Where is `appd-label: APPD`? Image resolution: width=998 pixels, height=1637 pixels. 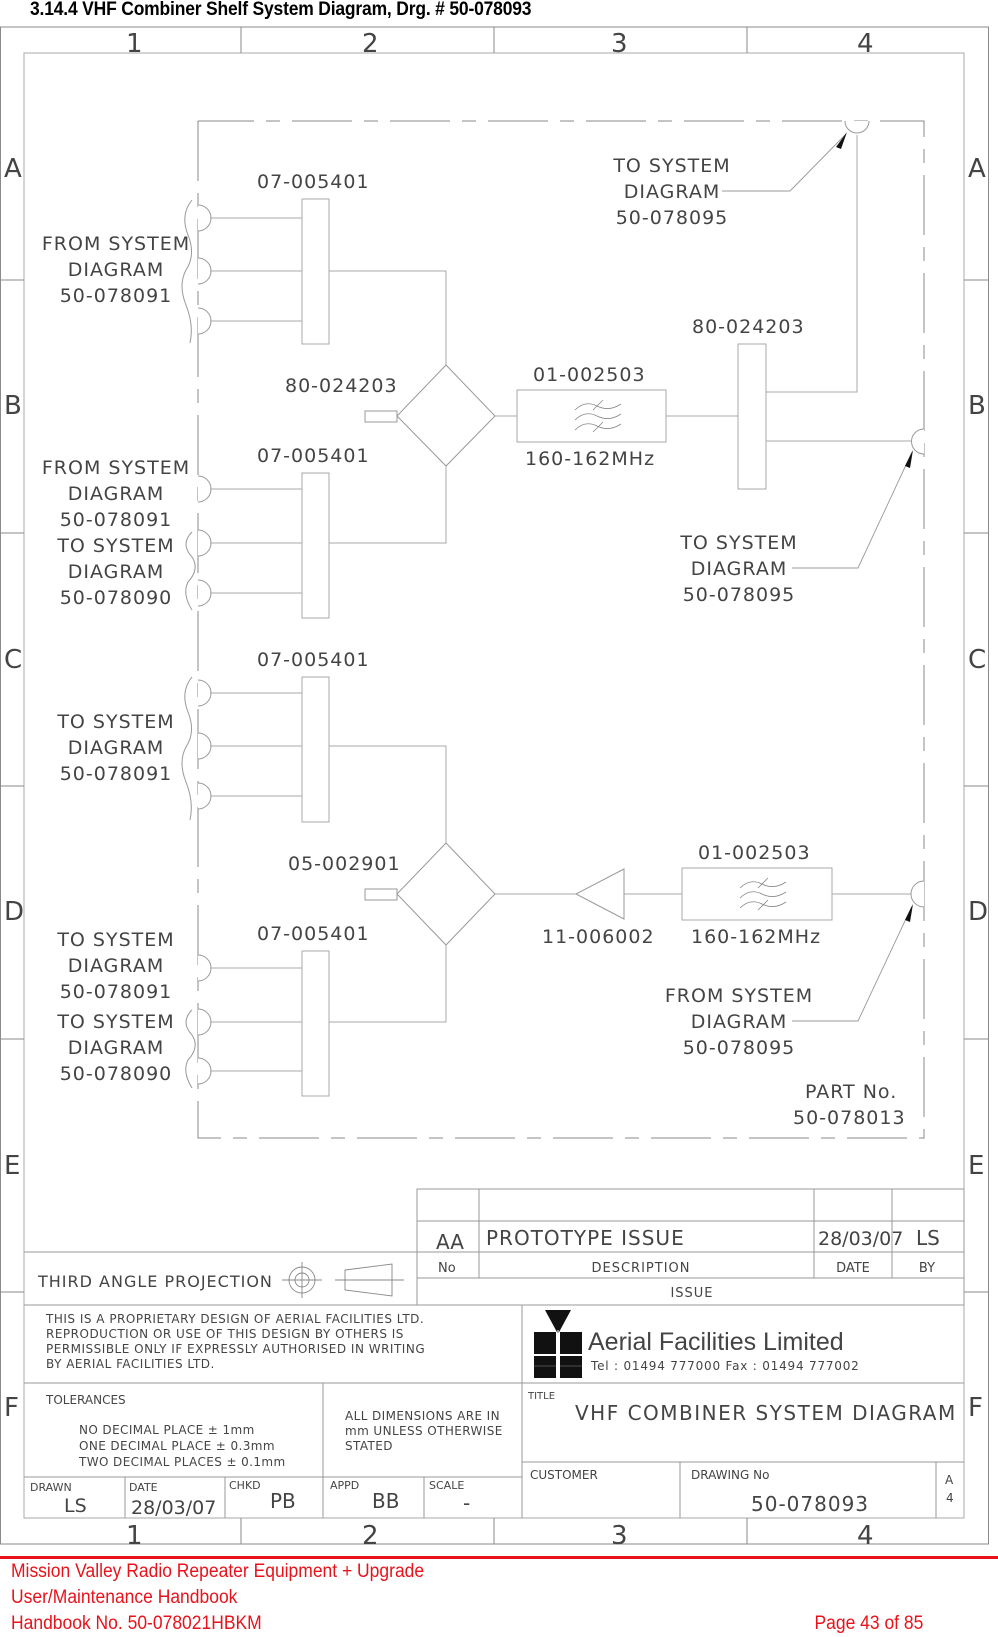
appd-label: APPD is located at coordinates (344, 1485).